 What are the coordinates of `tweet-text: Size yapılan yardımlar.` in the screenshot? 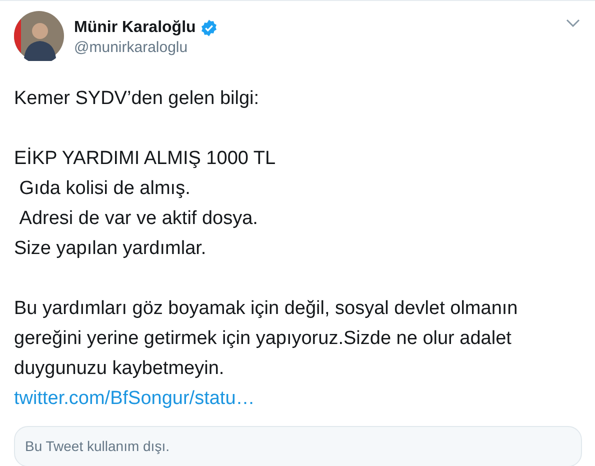 It's located at (111, 249).